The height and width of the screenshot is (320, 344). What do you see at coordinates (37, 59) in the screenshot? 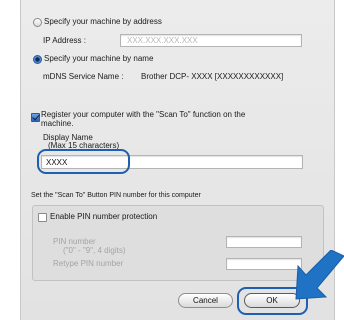
I see `name-radio` at bounding box center [37, 59].